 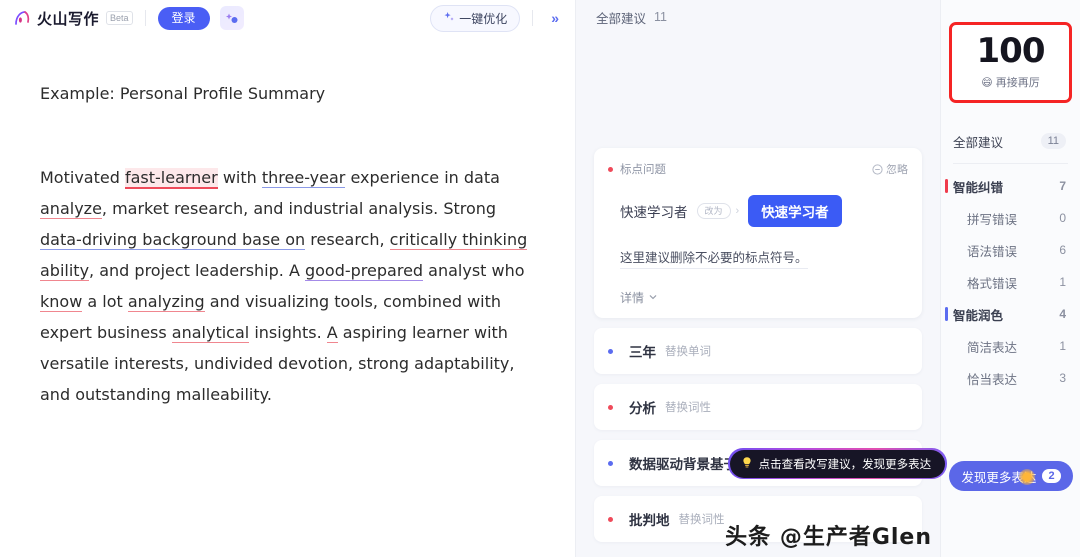 I want to click on doc-flagged-run: data-driving background base on, so click(x=173, y=240).